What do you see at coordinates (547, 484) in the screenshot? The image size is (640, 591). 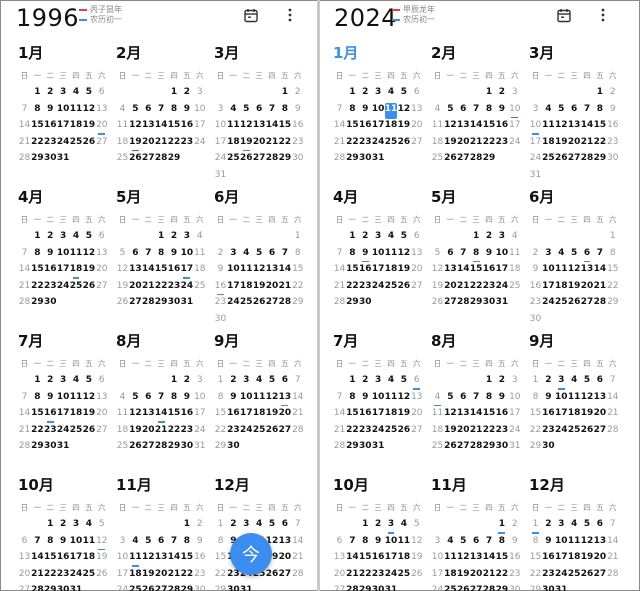 I see `month-title: 12月` at bounding box center [547, 484].